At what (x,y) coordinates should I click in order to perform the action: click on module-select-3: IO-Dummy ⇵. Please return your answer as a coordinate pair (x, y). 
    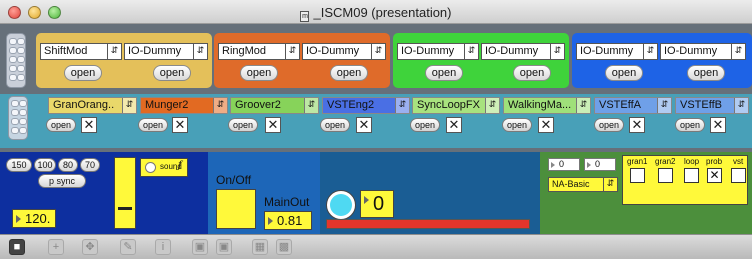
    Looking at the image, I should click on (438, 51).